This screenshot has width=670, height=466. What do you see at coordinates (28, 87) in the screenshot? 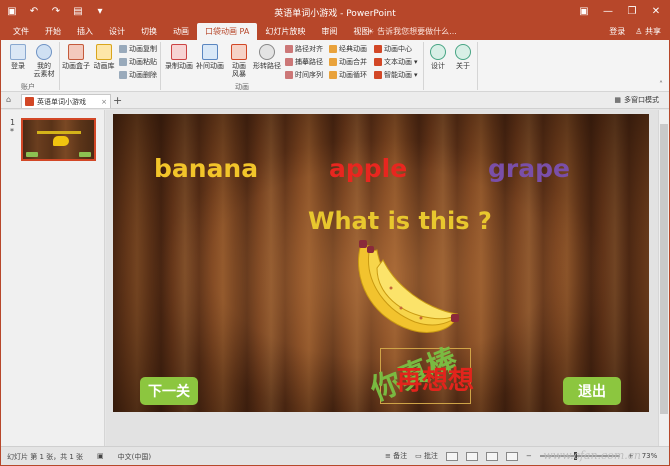
I see `account-group-label: 账户` at bounding box center [28, 87].